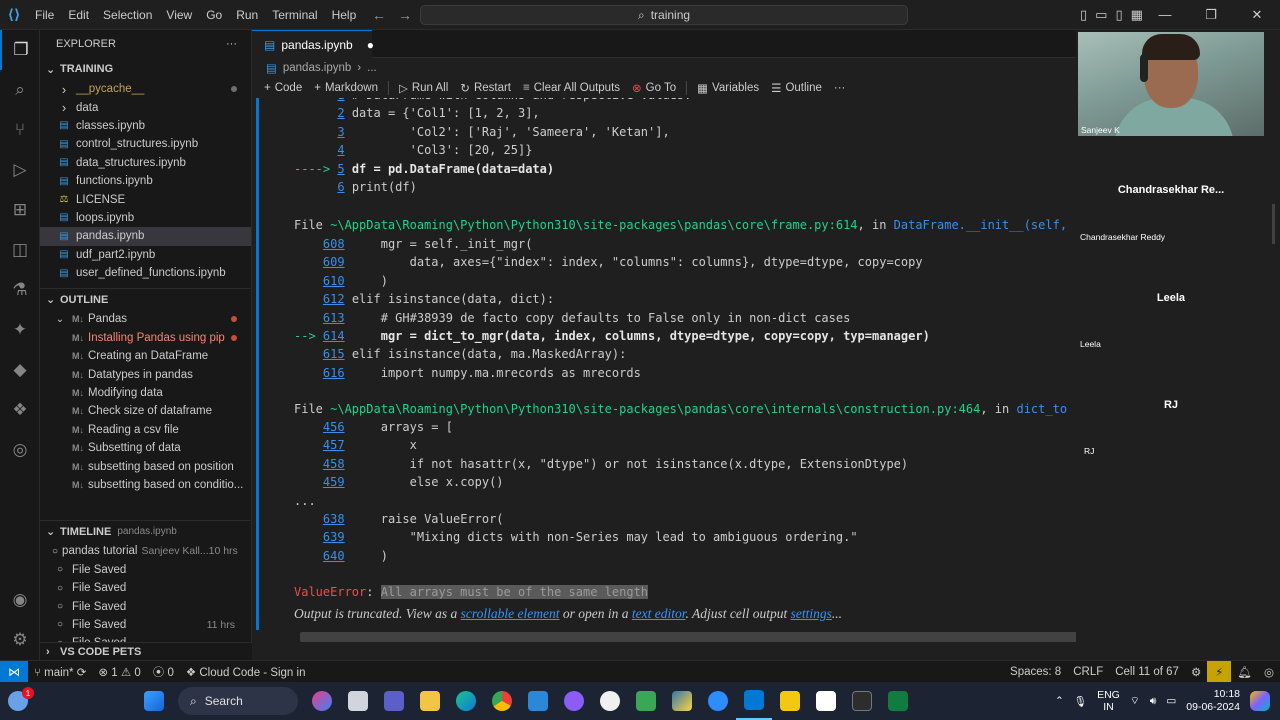 The width and height of the screenshot is (1280, 720). I want to click on menu-file: File, so click(44, 15).